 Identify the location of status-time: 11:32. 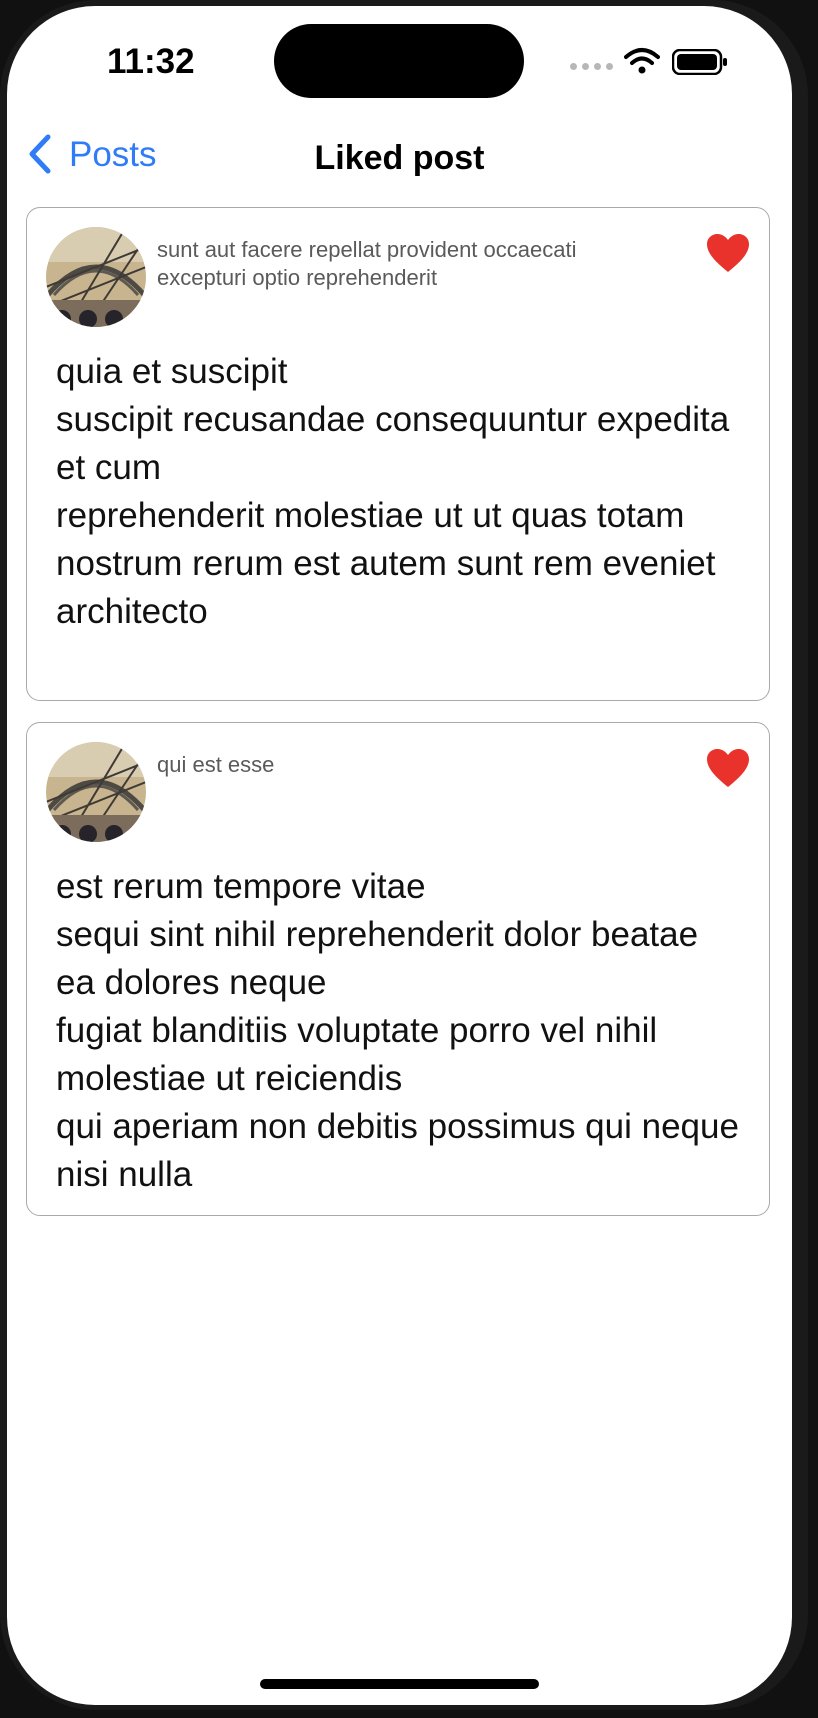
(151, 61).